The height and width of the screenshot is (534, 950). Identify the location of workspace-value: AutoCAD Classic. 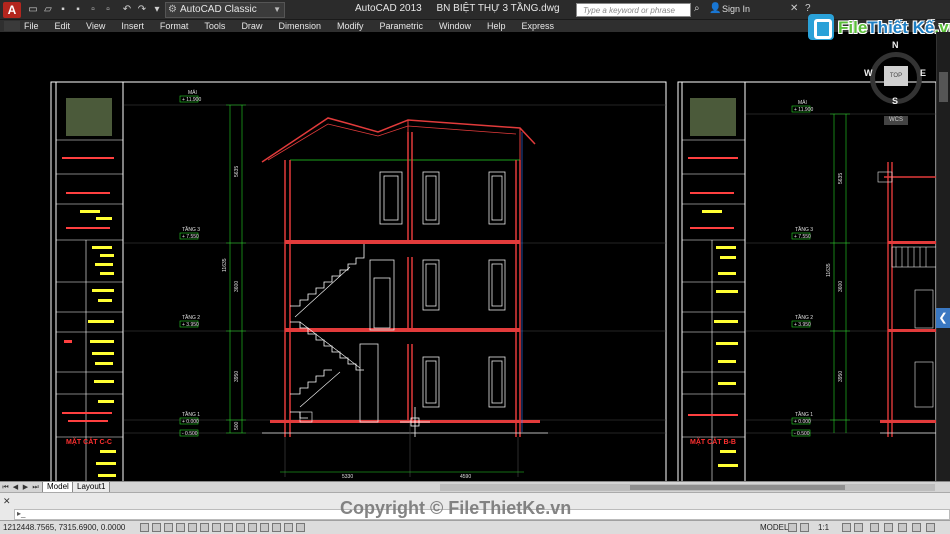
(218, 9).